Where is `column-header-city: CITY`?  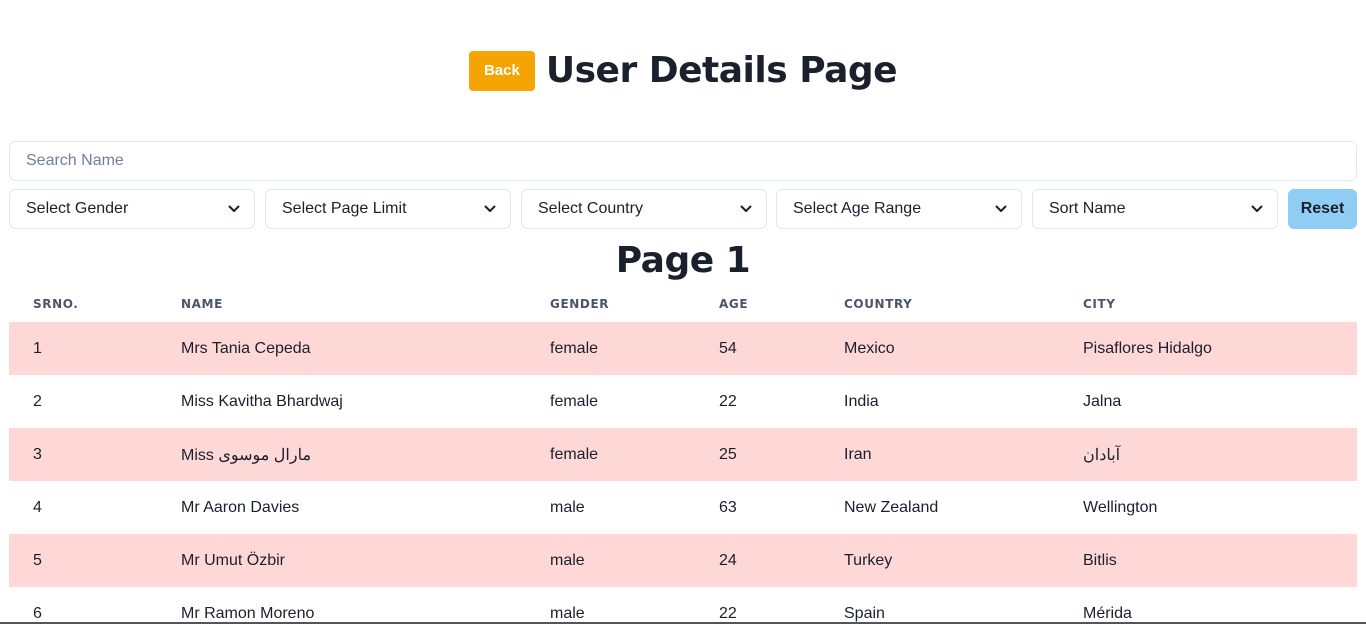 column-header-city: CITY is located at coordinates (1208, 303).